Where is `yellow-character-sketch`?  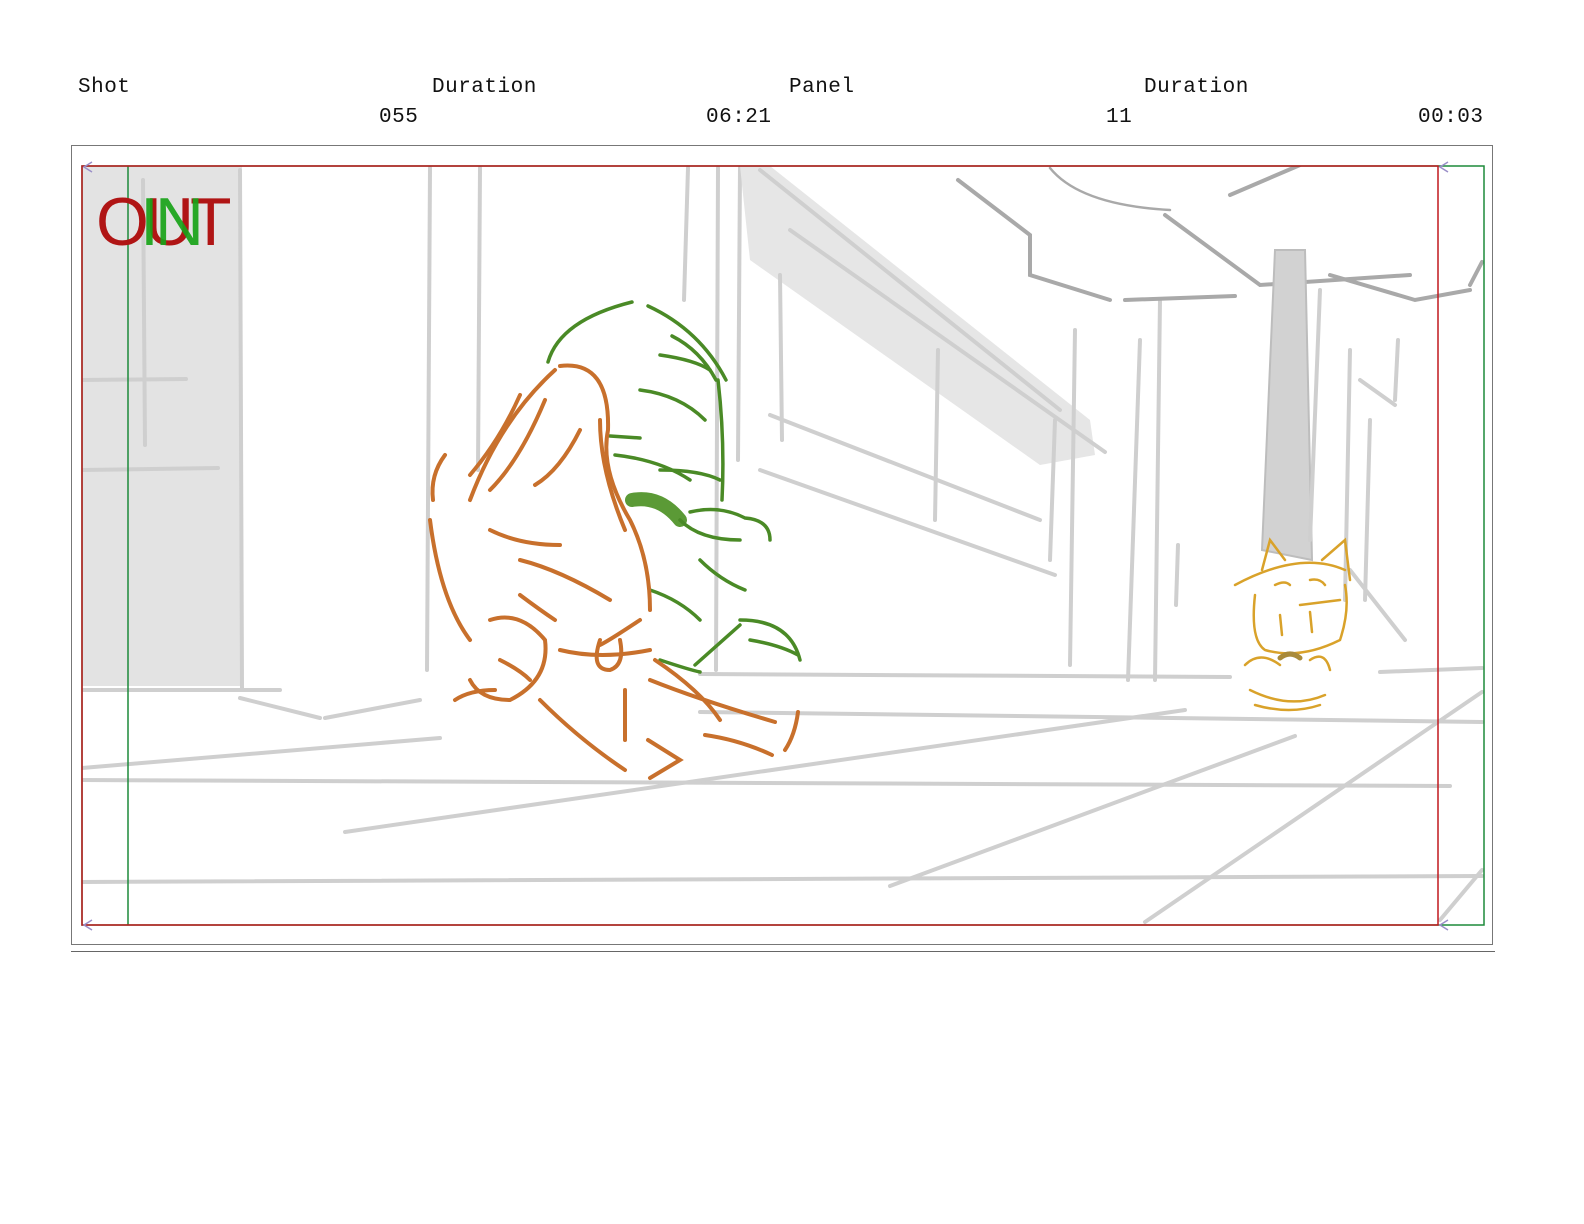 yellow-character-sketch is located at coordinates (1292, 624).